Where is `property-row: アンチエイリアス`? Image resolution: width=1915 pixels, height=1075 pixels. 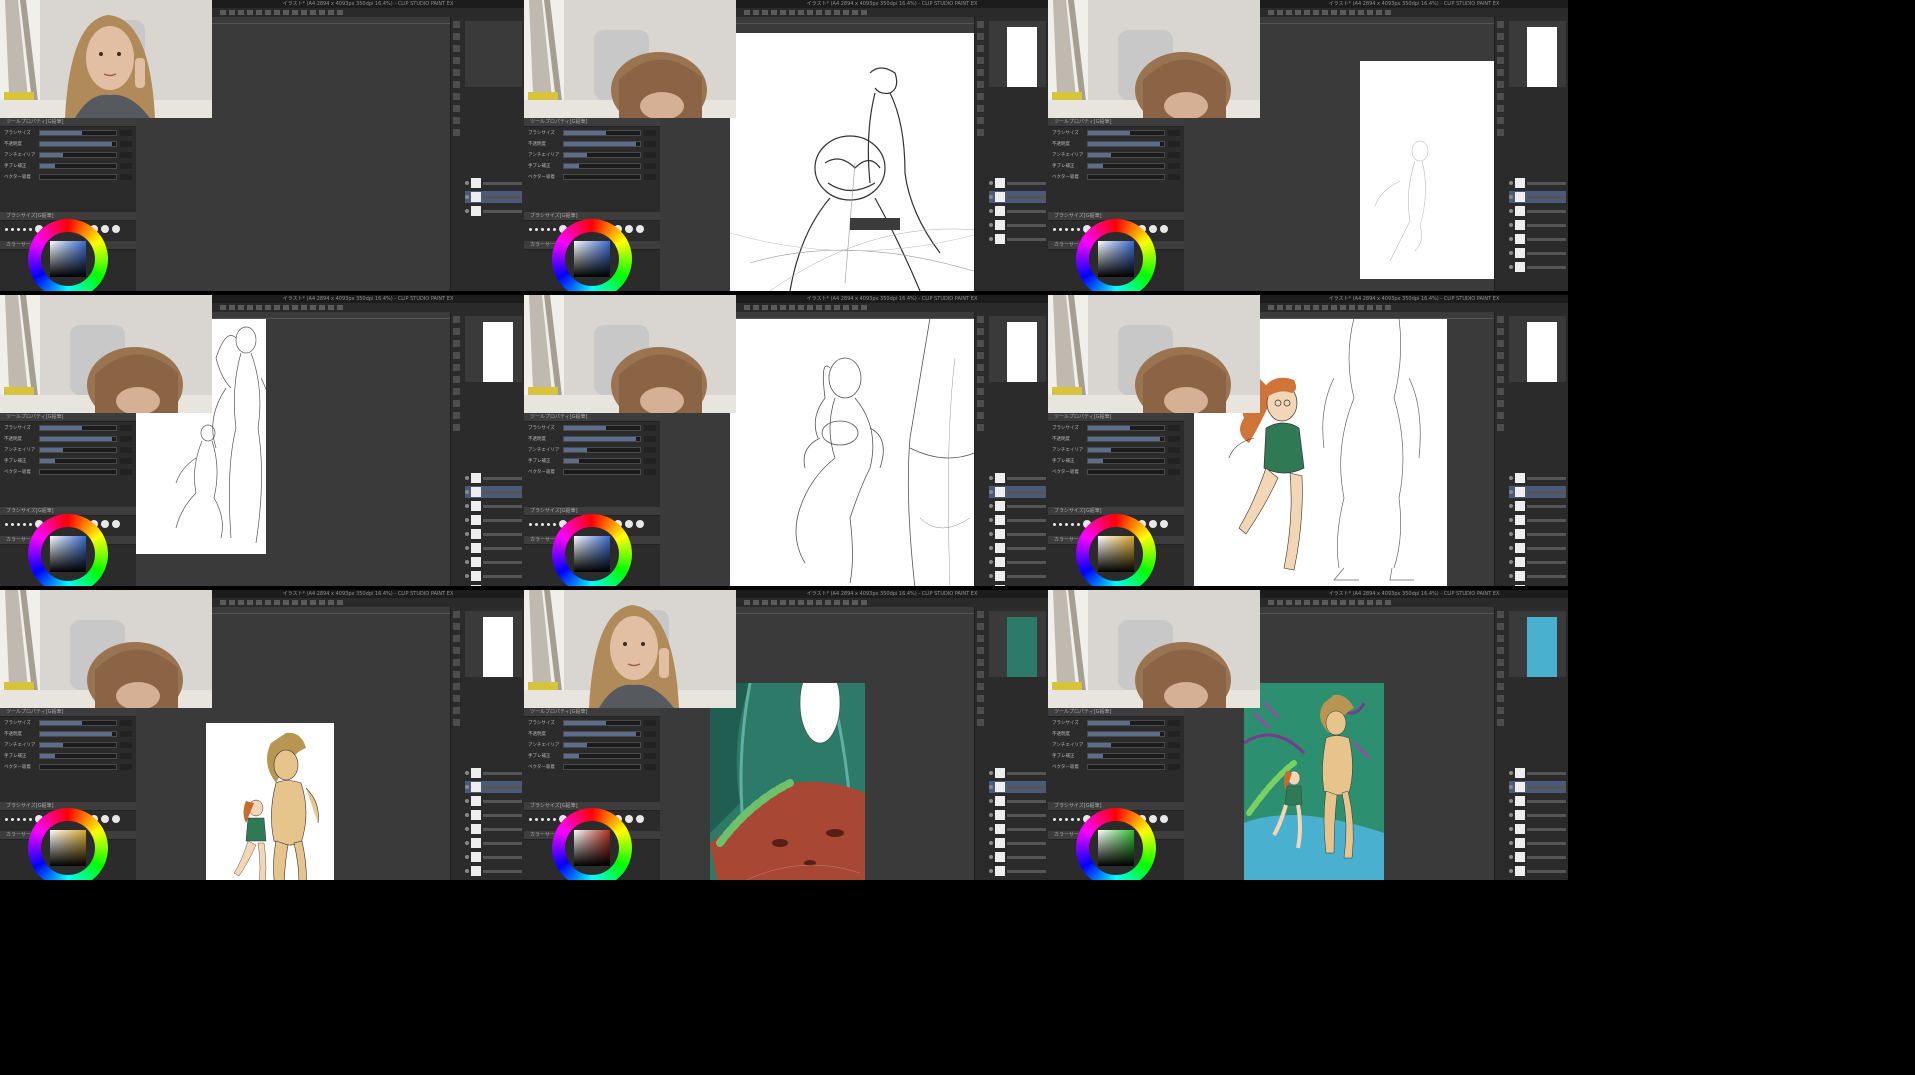
property-row: アンチエイリアス is located at coordinates (1116, 155).